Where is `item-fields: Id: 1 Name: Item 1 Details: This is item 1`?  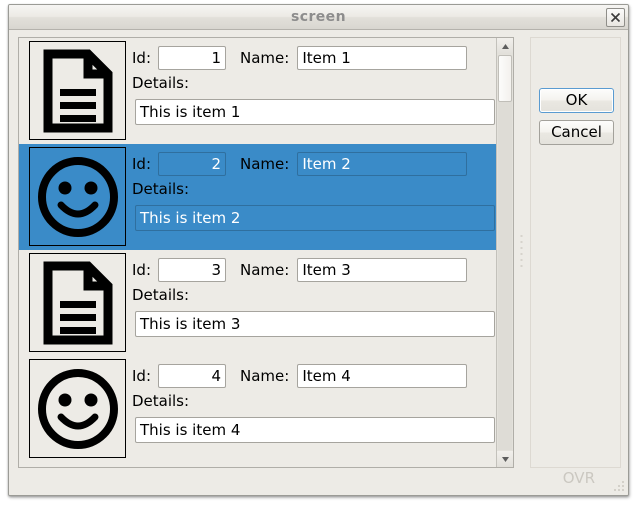 item-fields: Id: 1 Name: Item 1 Details: This is item 1 is located at coordinates (315, 91).